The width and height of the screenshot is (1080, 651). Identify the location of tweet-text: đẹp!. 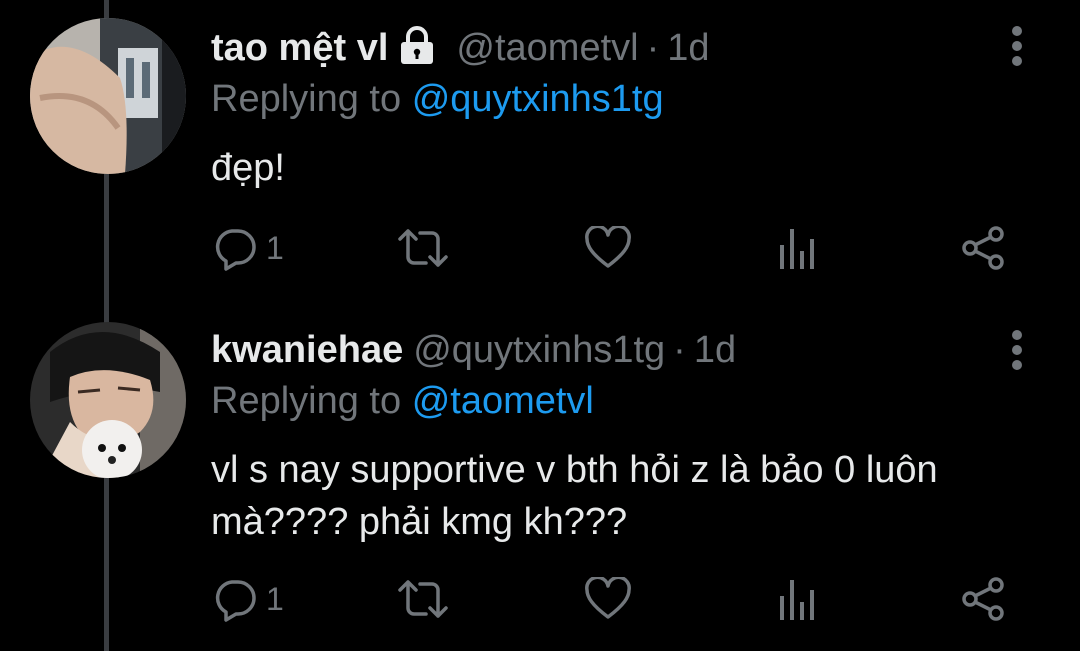
(248, 168).